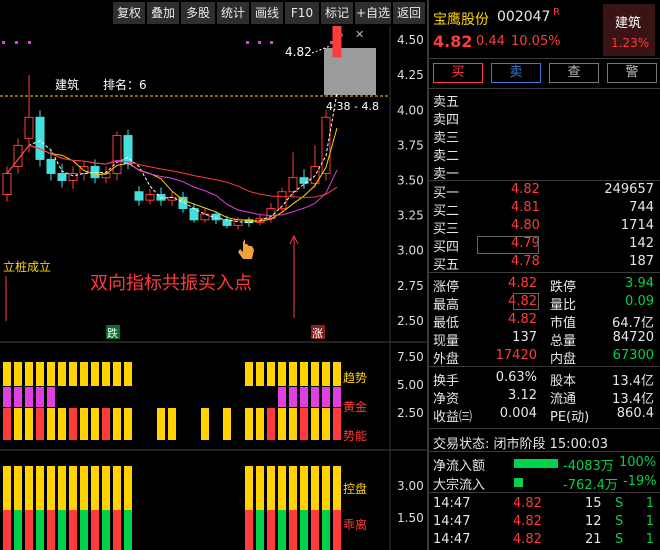  Describe the element at coordinates (649, 503) in the screenshot. I see `tick-count: 1` at that location.